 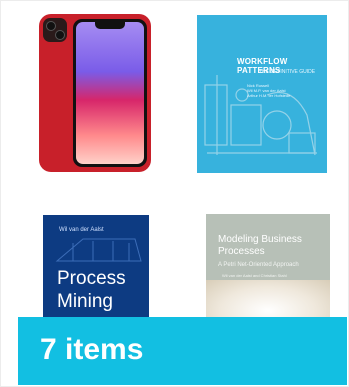 I want to click on book-title: Process Mining, so click(x=91, y=290).